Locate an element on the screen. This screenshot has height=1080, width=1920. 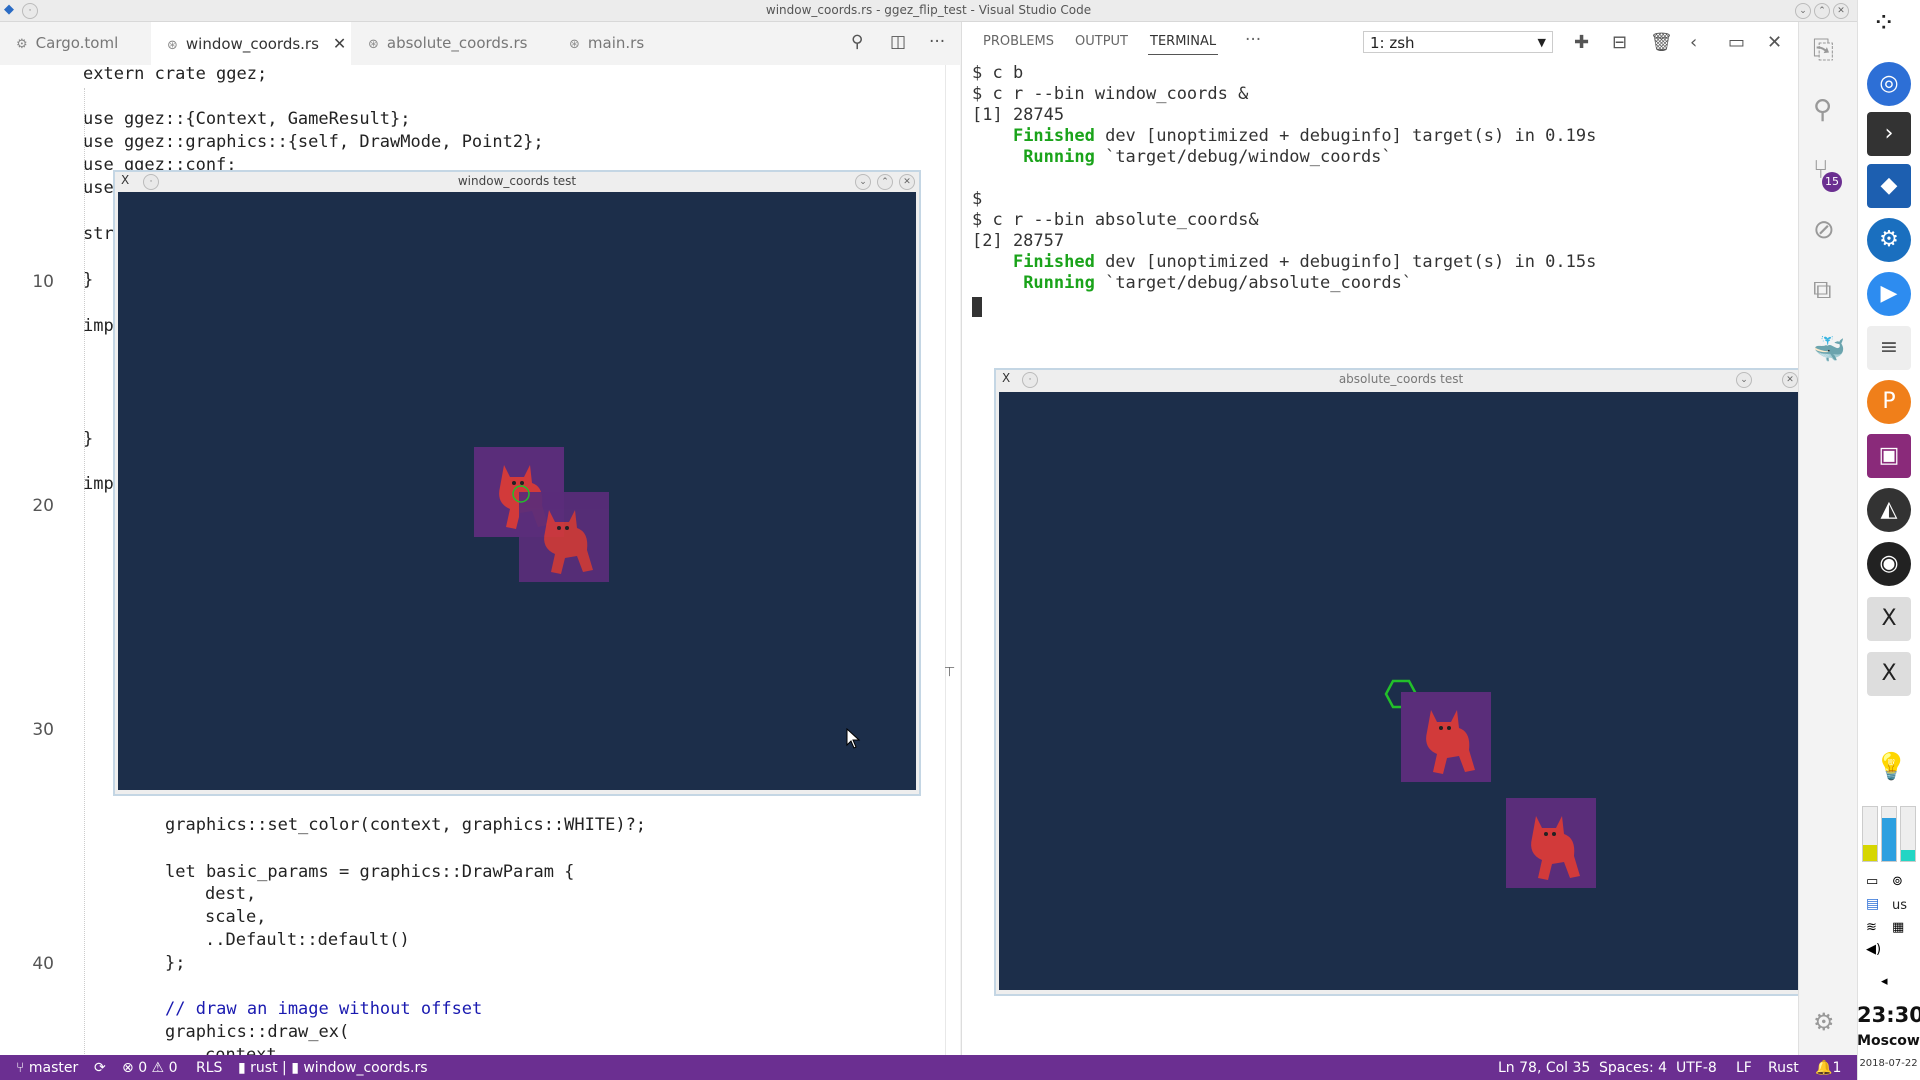
text-editor-icon: ≡ is located at coordinates (1889, 348).